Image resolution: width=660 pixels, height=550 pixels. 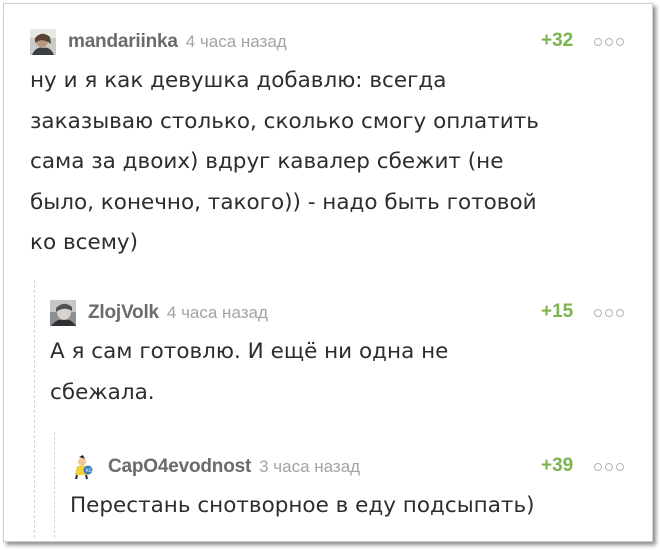 I want to click on comment-header: mandariinka 4 часа назад, so click(x=158, y=42).